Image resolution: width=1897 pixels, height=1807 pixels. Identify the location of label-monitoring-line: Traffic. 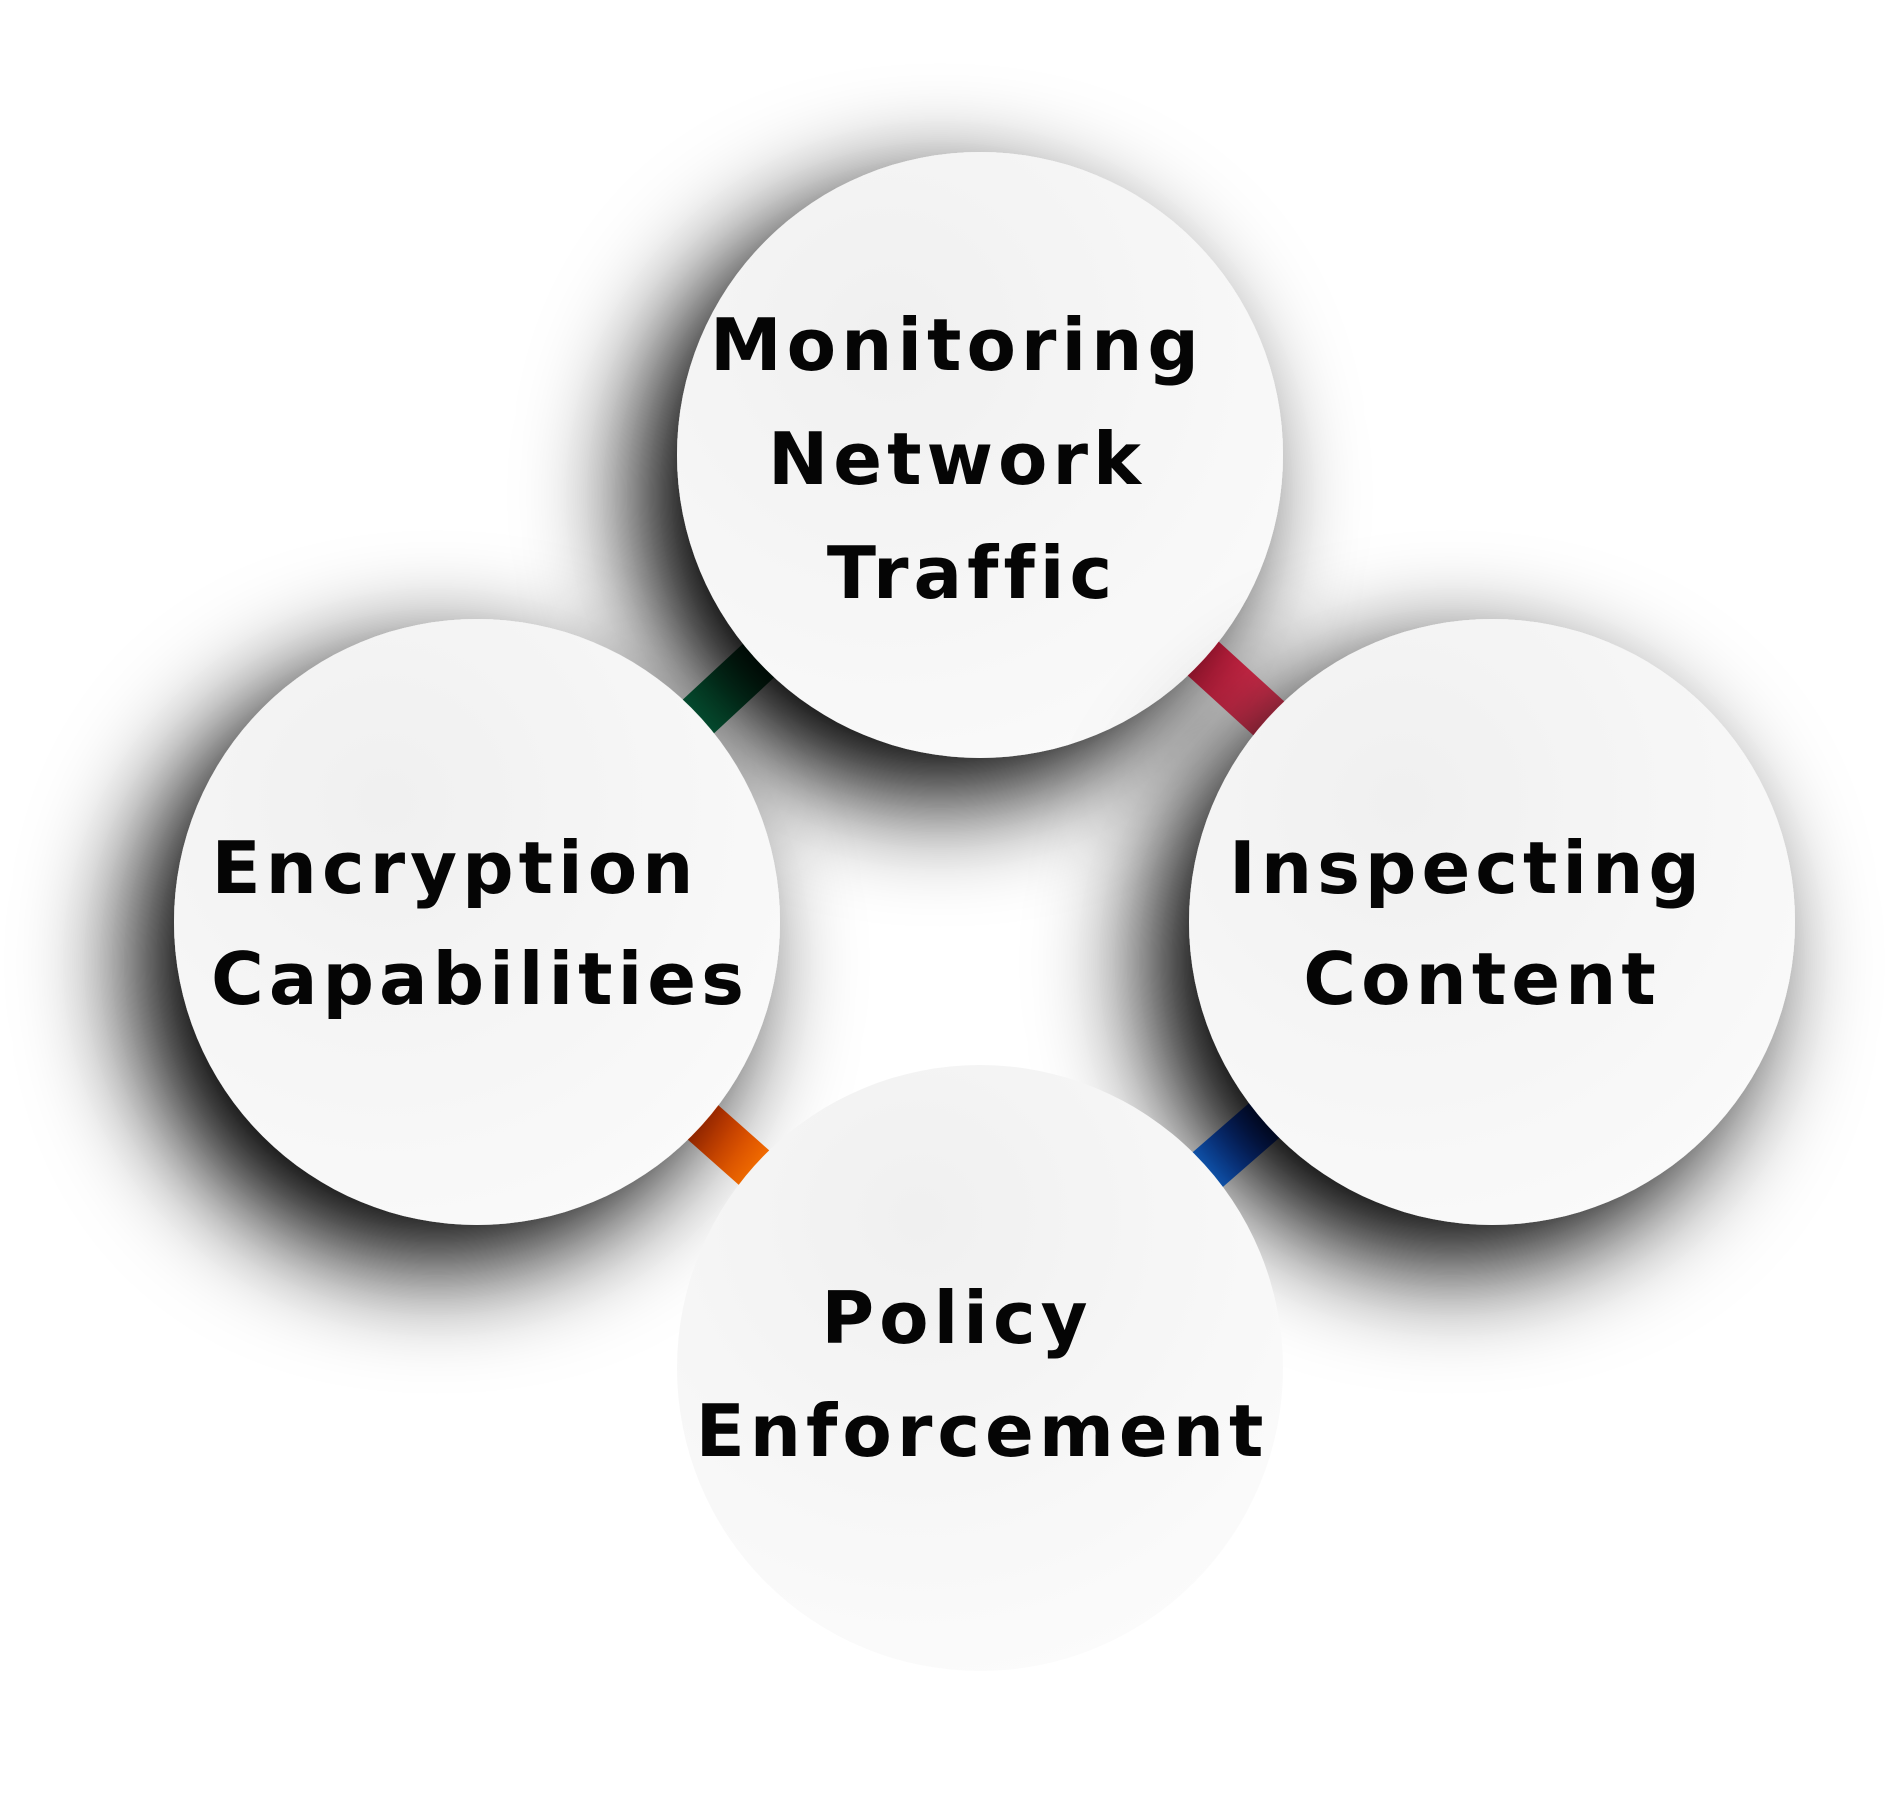
(972, 573).